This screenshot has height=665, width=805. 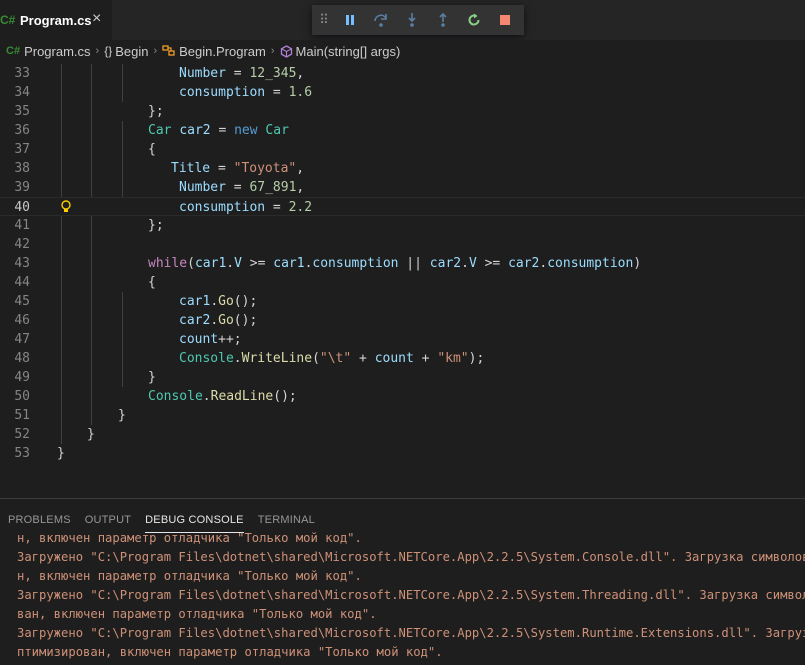 I want to click on code-line: 40 consumption = 2.2, so click(x=402, y=206).